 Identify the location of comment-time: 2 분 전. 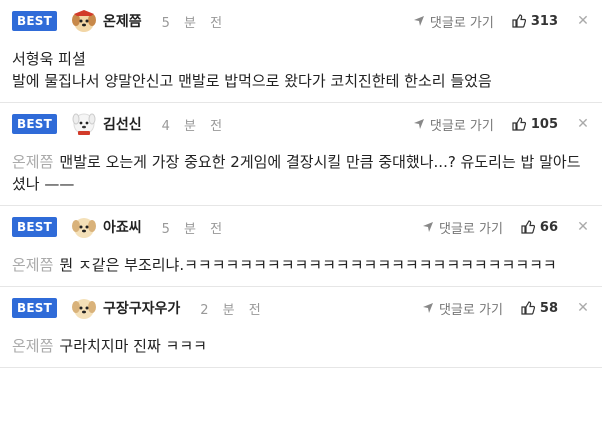
(233, 310).